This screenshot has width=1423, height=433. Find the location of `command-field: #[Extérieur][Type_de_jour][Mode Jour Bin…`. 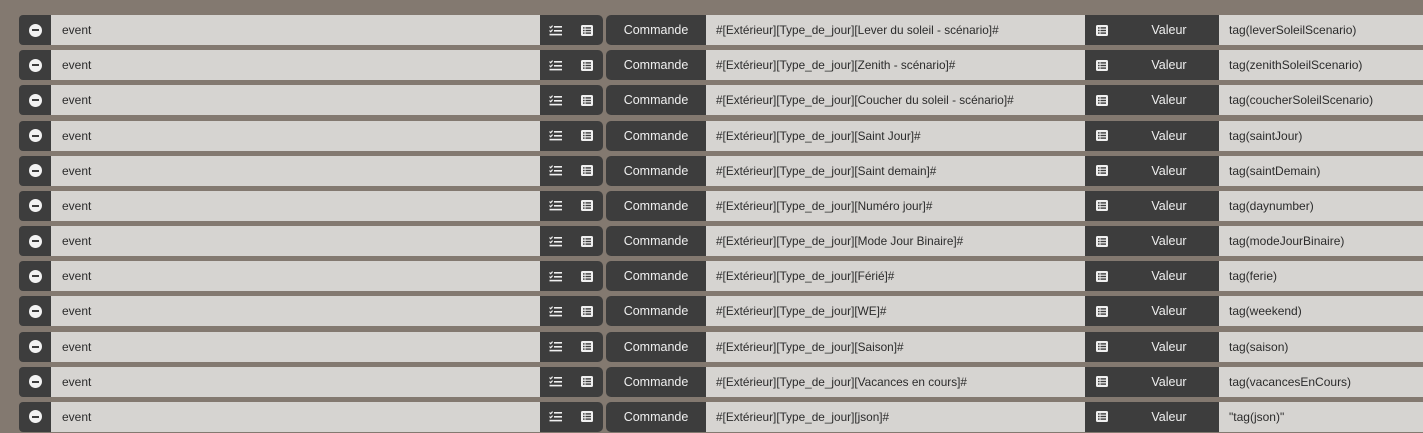

command-field: #[Extérieur][Type_de_jour][Mode Jour Bin… is located at coordinates (895, 241).